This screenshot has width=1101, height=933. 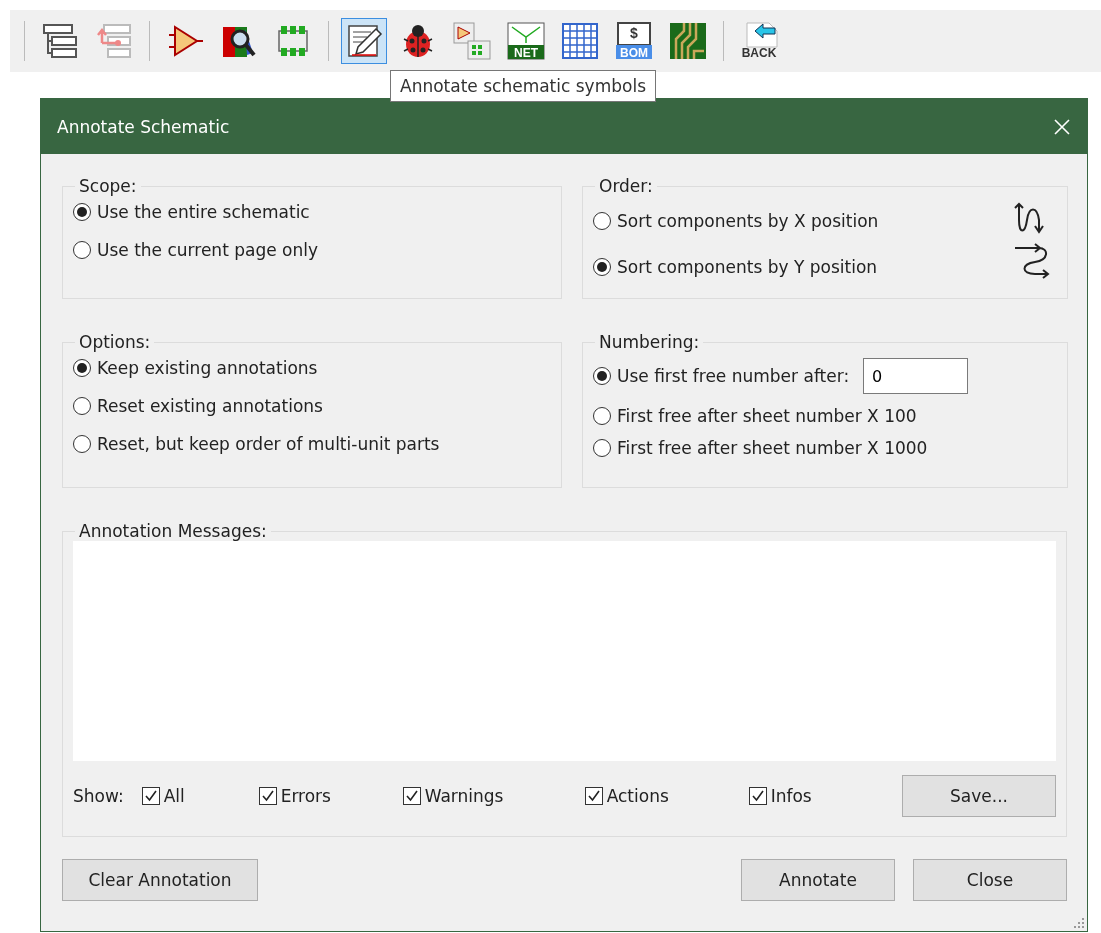 What do you see at coordinates (108, 186) in the screenshot?
I see `group-title: Scope:` at bounding box center [108, 186].